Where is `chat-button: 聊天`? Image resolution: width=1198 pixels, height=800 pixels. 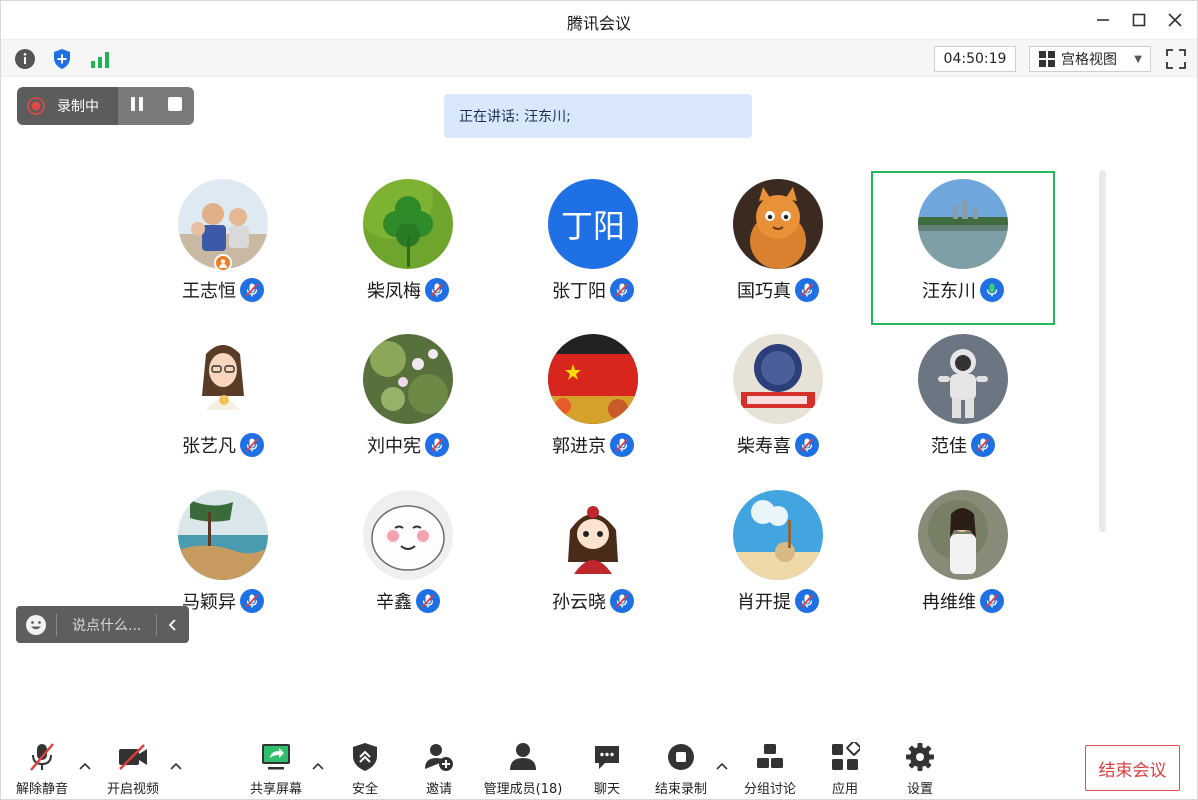
chat-button: 聊天 is located at coordinates (607, 769).